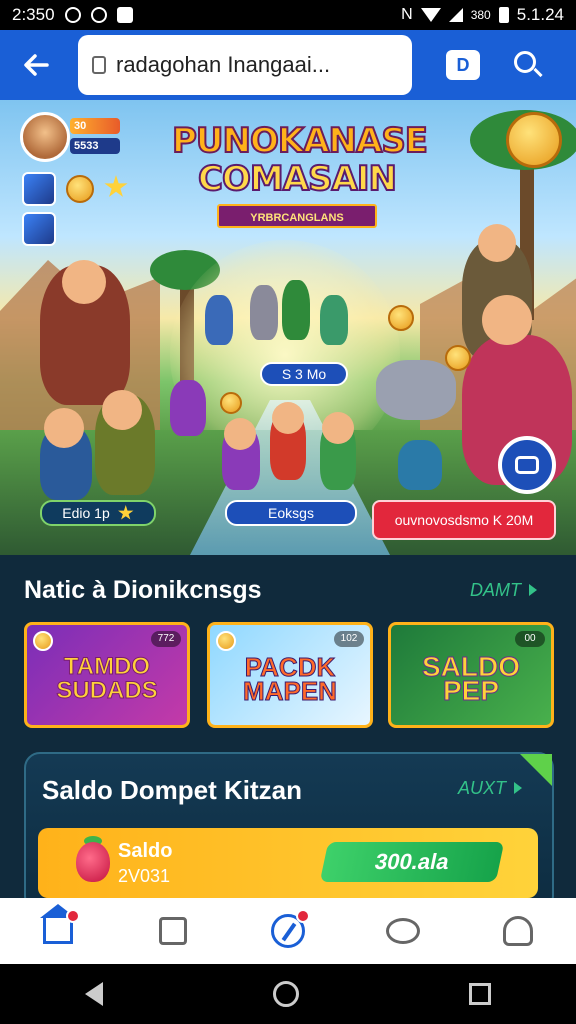 The width and height of the screenshot is (576, 1024). I want to click on game-card-1: 772 TAMDO SUDADS, so click(107, 675).